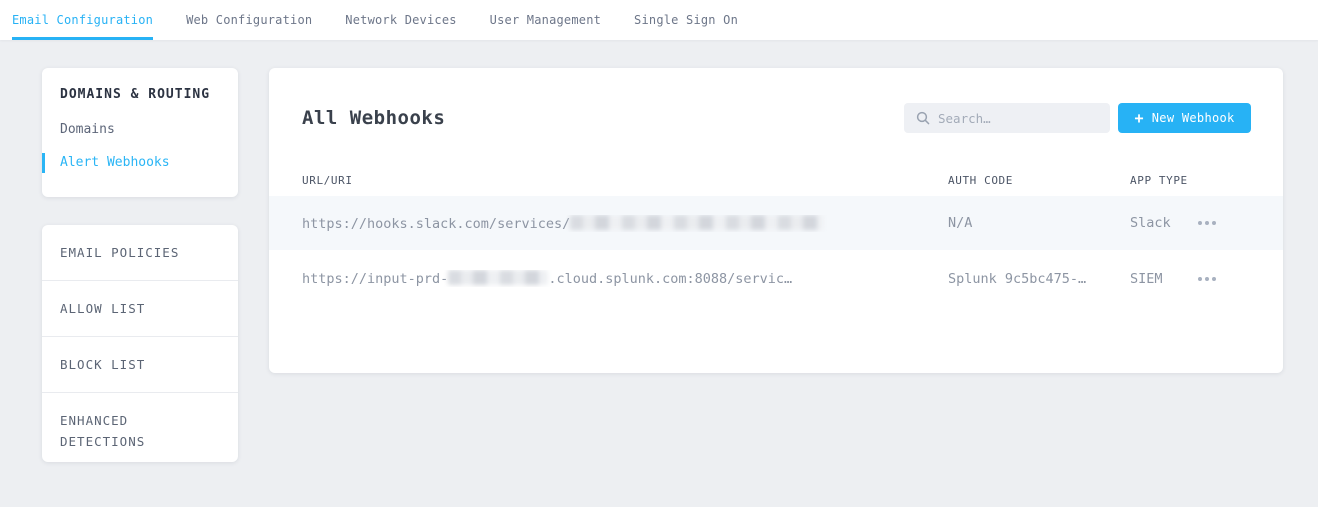 This screenshot has height=507, width=1318. What do you see at coordinates (981, 180) in the screenshot?
I see `column-header-auth-code: AUTH CODE` at bounding box center [981, 180].